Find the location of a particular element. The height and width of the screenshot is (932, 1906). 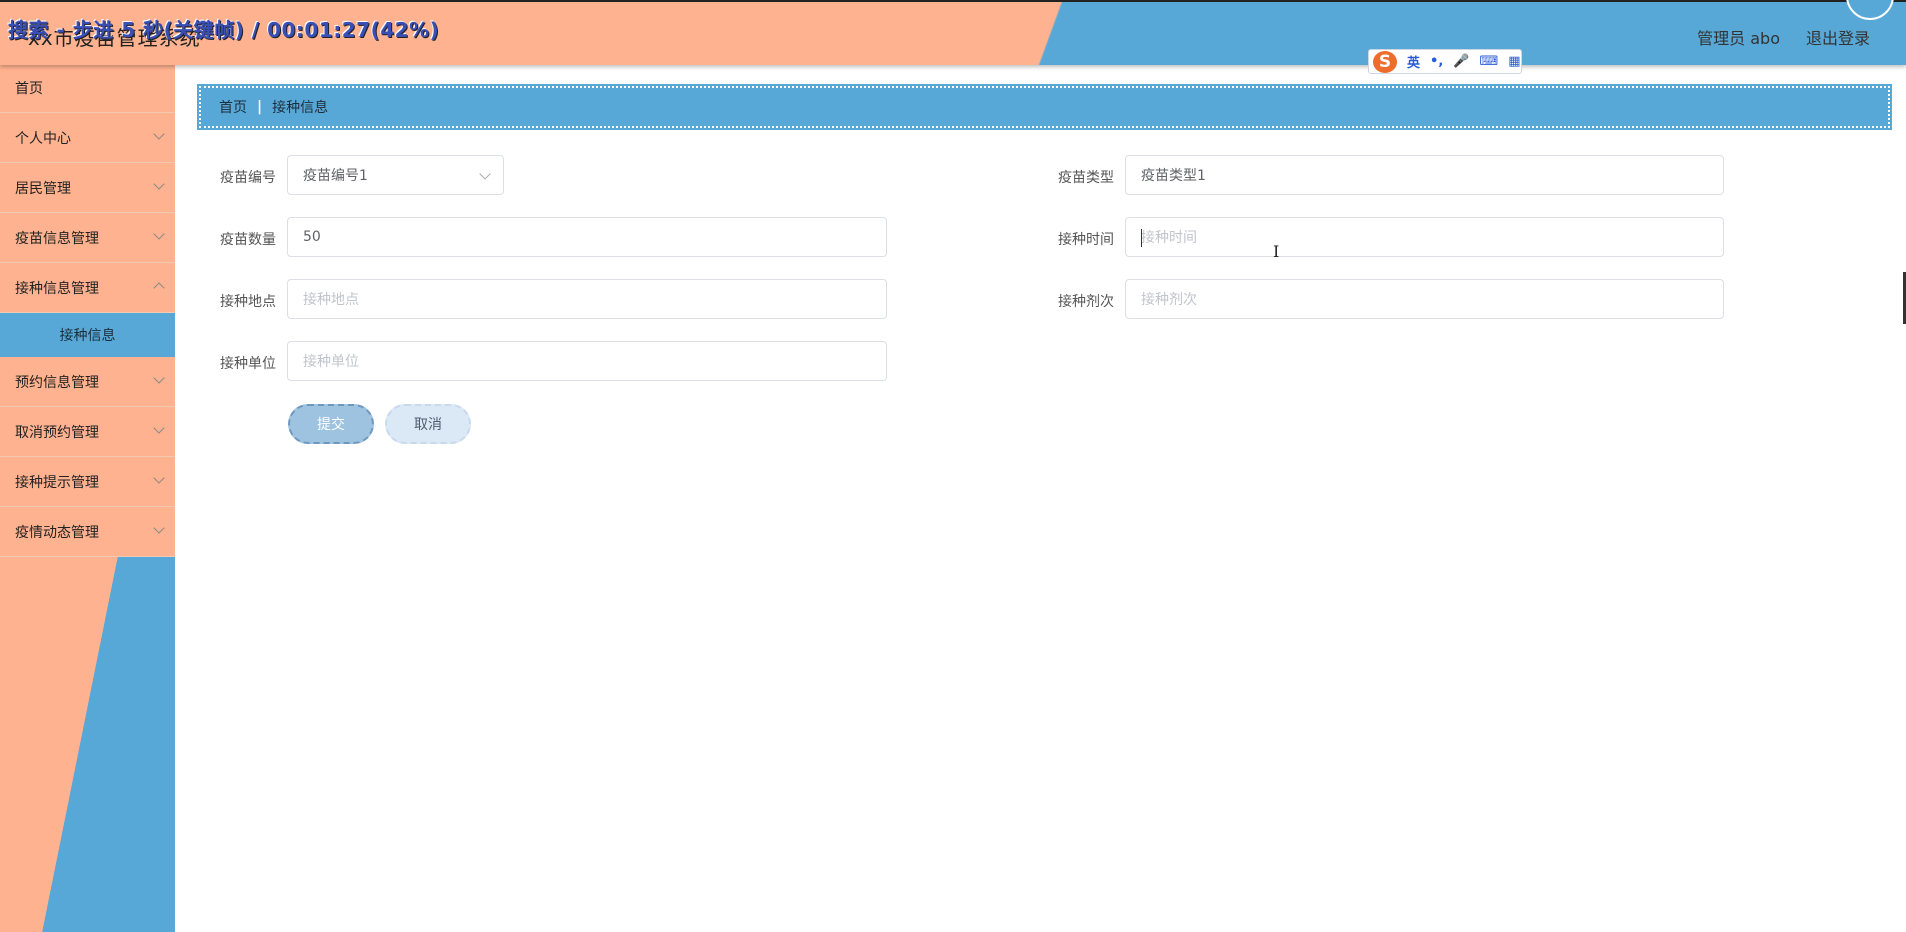

sidebar-item-vaccination-reminders: 接种提示管理 is located at coordinates (87, 482).